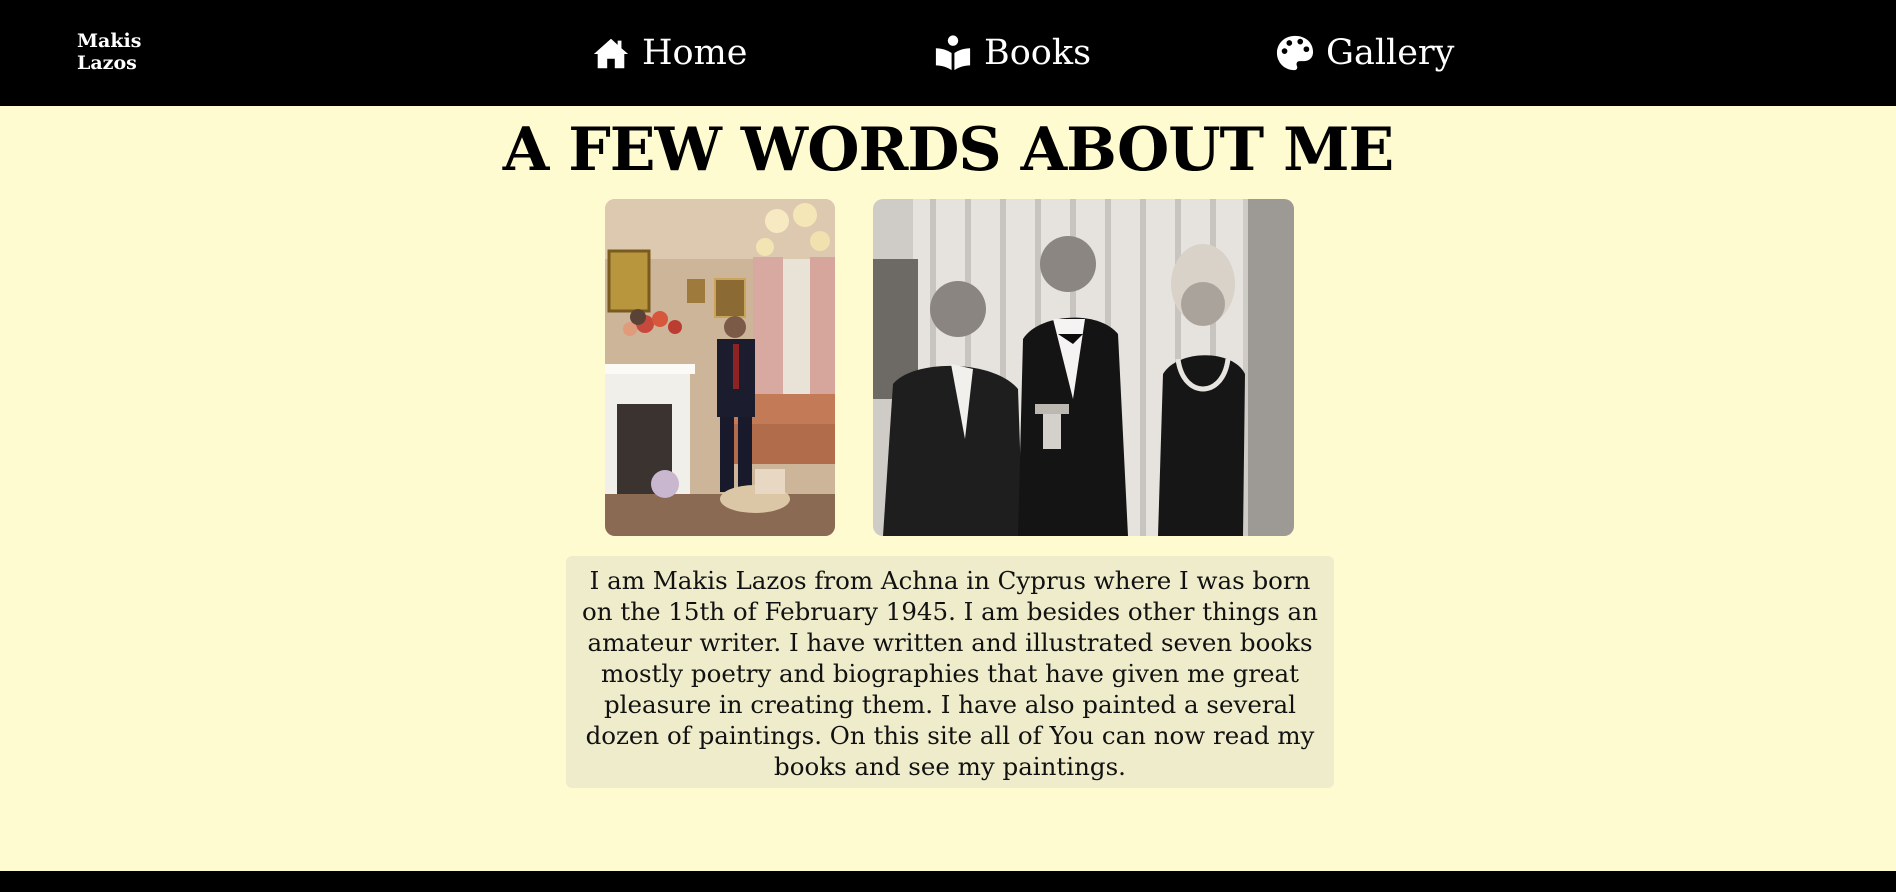 The width and height of the screenshot is (1896, 892). What do you see at coordinates (948, 881) in the screenshot?
I see `footer-bar` at bounding box center [948, 881].